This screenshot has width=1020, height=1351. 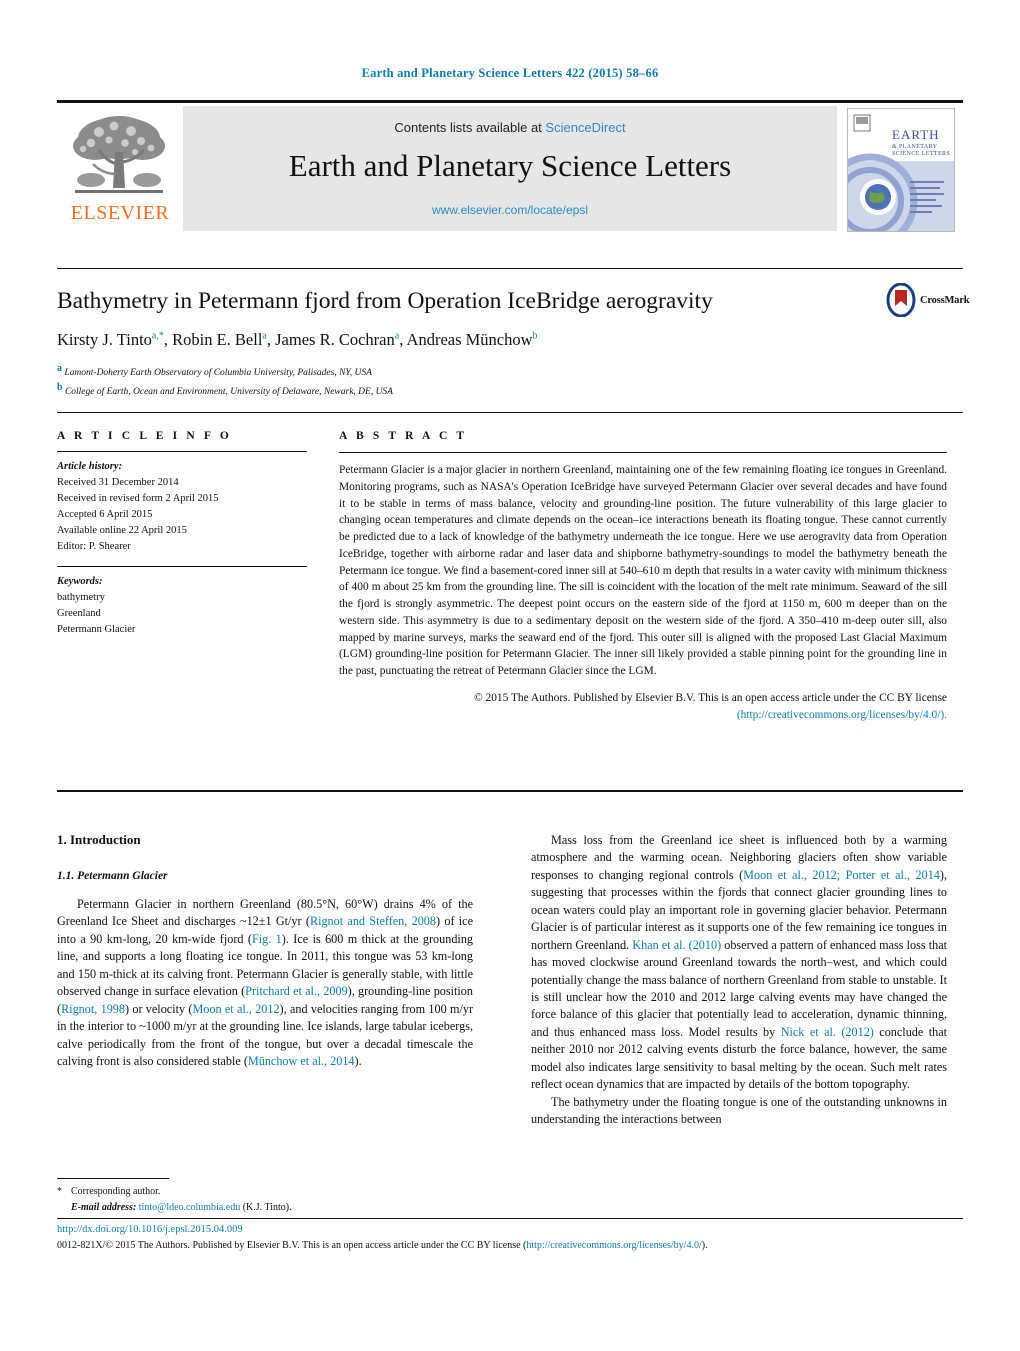 I want to click on author-marks: b, so click(x=535, y=336).